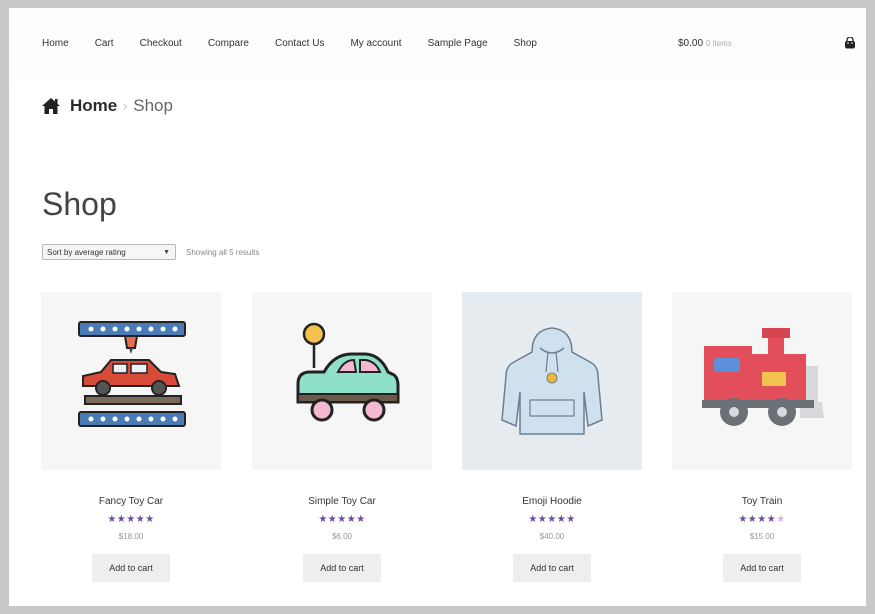 The image size is (875, 614). Describe the element at coordinates (705, 43) in the screenshot. I see `cart-summary: $0.00 0 items` at that location.